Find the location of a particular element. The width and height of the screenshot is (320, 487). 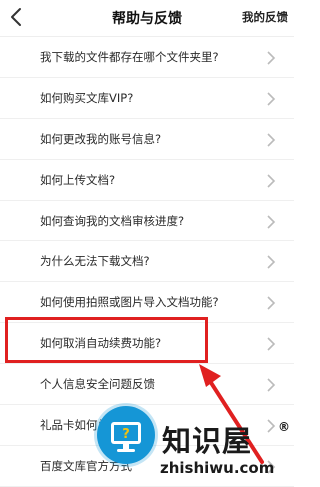

watermark-registered-mark: ® is located at coordinates (284, 427).